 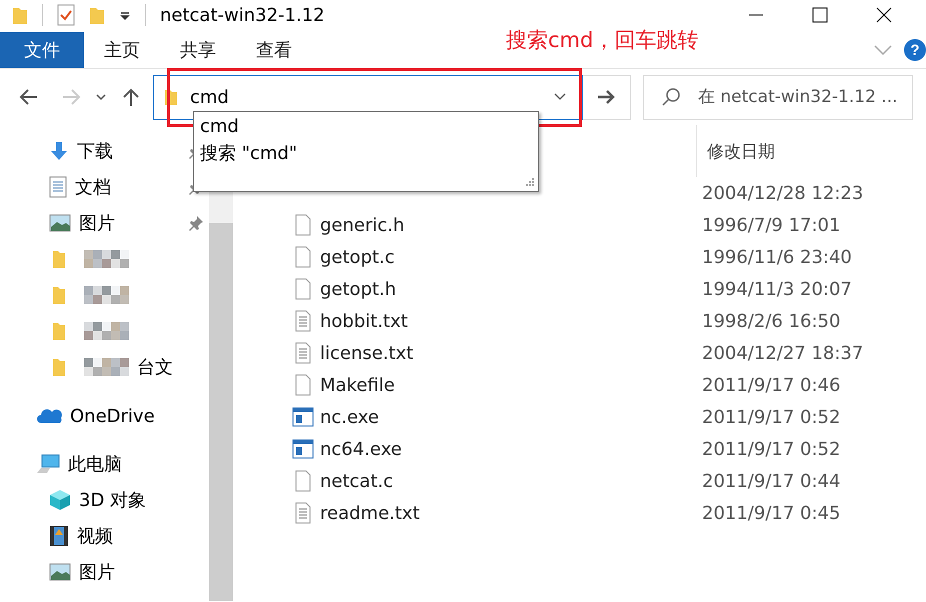 I want to click on modified-date: 1998/2/6 16:50, so click(x=771, y=321).